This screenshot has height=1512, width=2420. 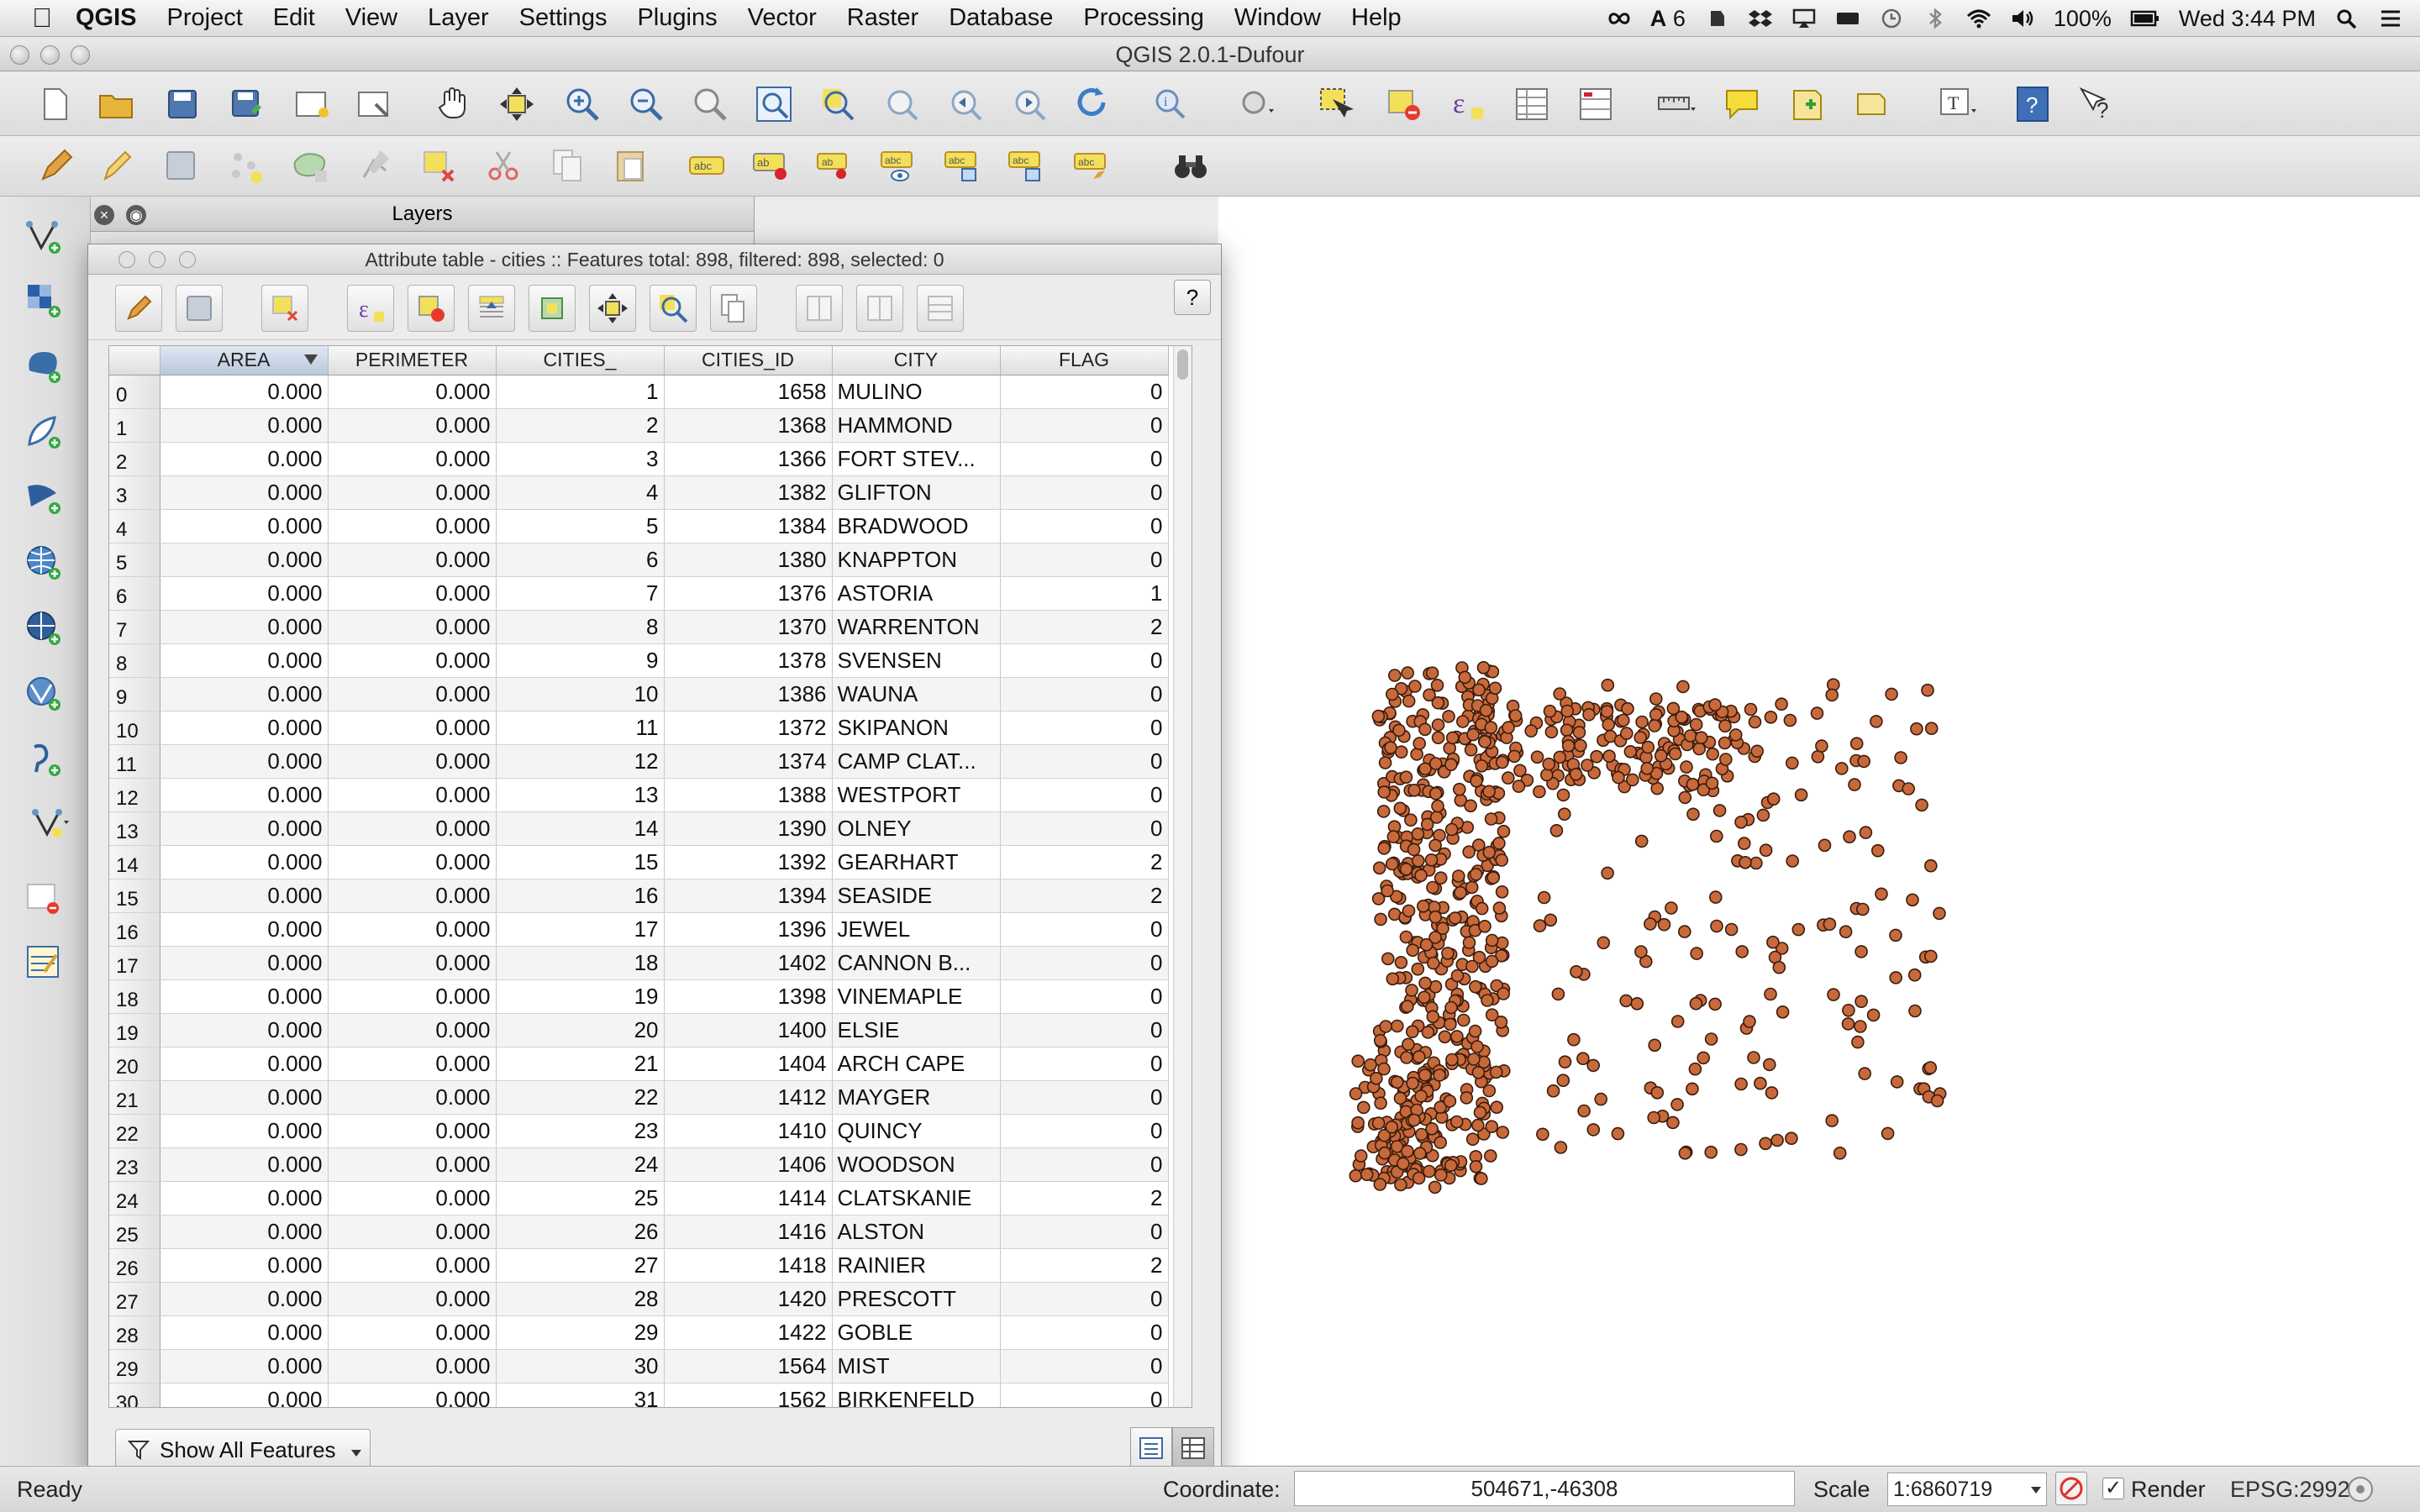 I want to click on table-cell-city: RAINIER, so click(x=916, y=1265).